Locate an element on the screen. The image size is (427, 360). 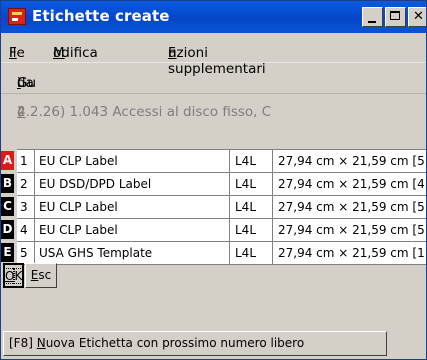
label-name-cell: EU DSD/DPD Label is located at coordinates (133, 184).